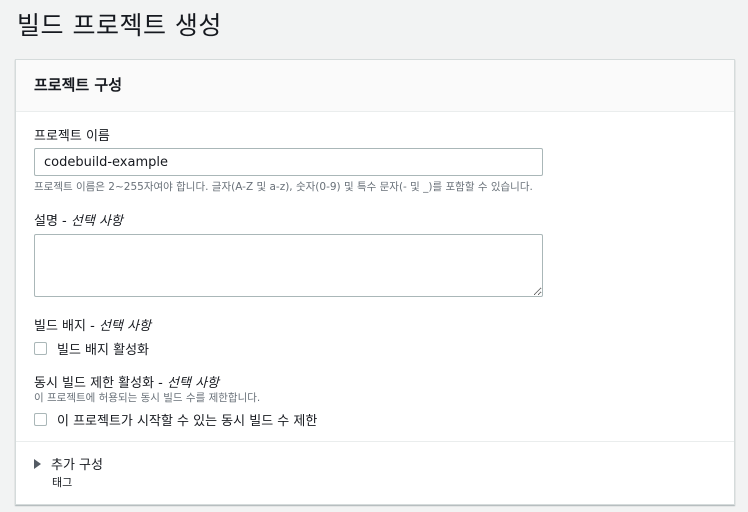 The width and height of the screenshot is (748, 512). I want to click on project-name-input, so click(288, 162).